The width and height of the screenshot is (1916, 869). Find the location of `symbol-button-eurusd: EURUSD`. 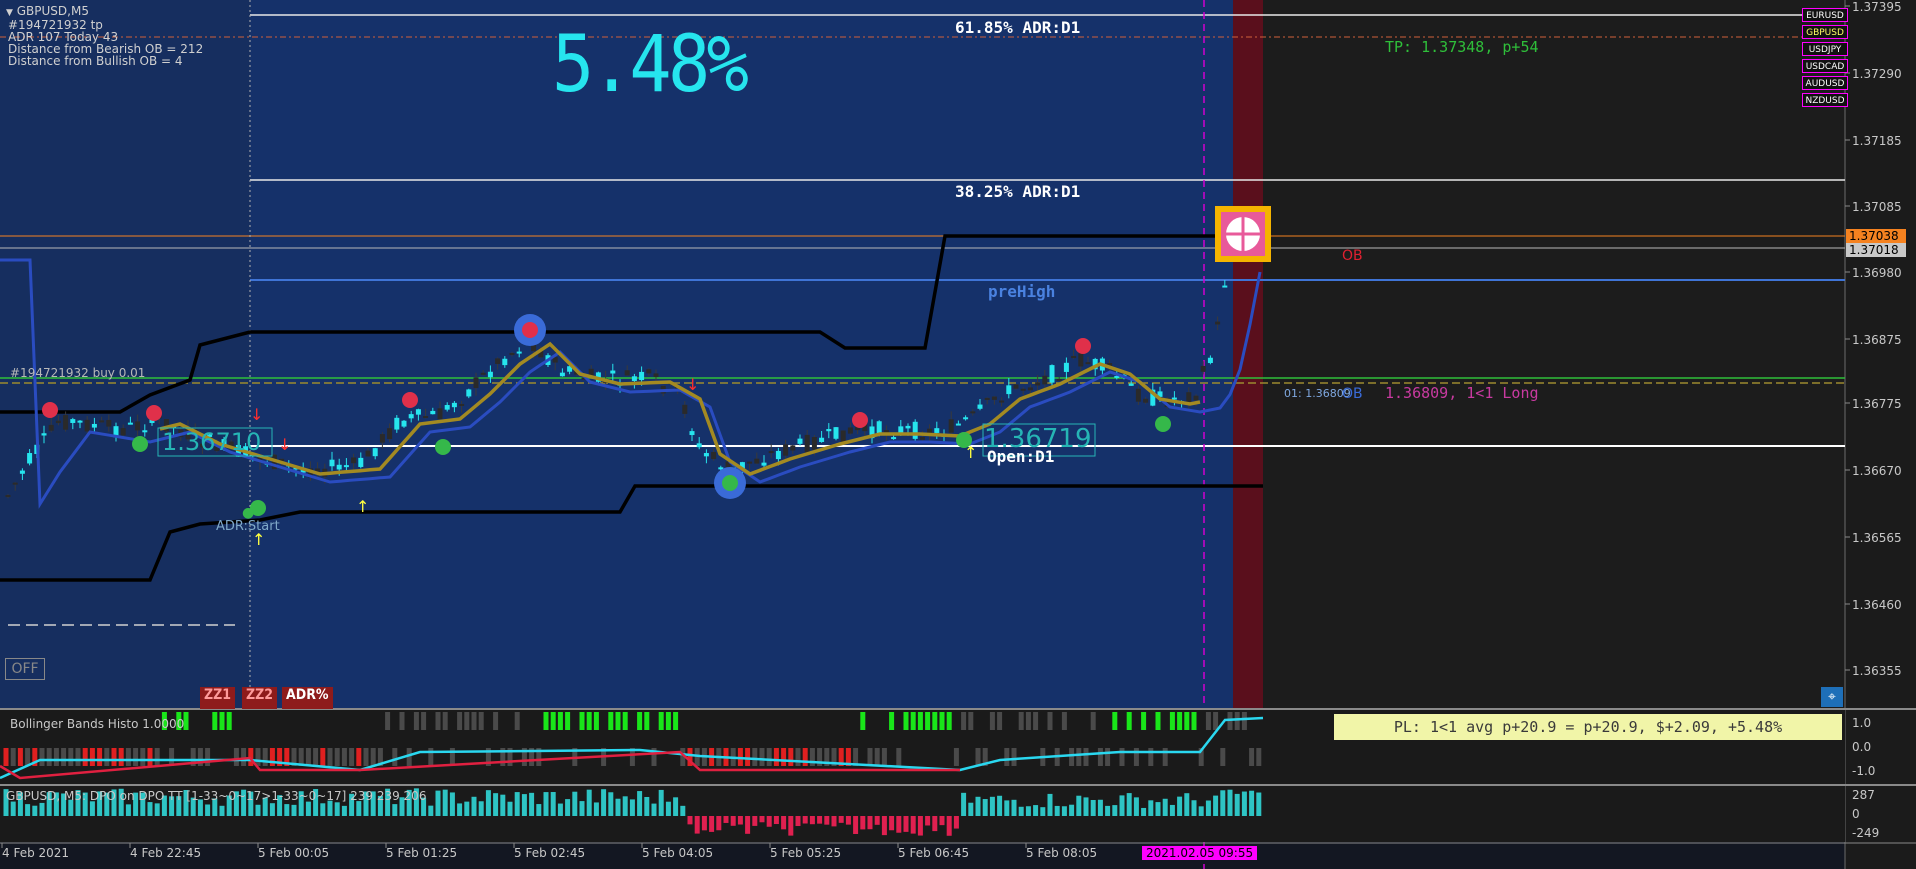

symbol-button-eurusd: EURUSD is located at coordinates (1825, 15).